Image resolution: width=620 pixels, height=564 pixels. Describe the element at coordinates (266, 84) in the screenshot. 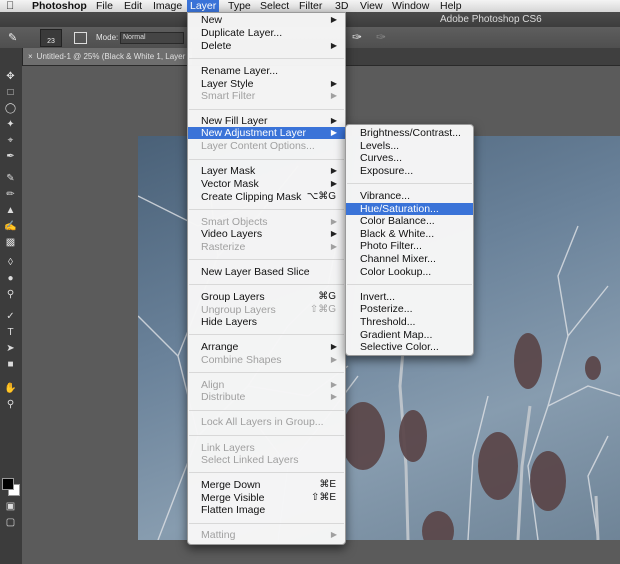

I see `menu-item-layer-style: Layer Style ▶` at that location.